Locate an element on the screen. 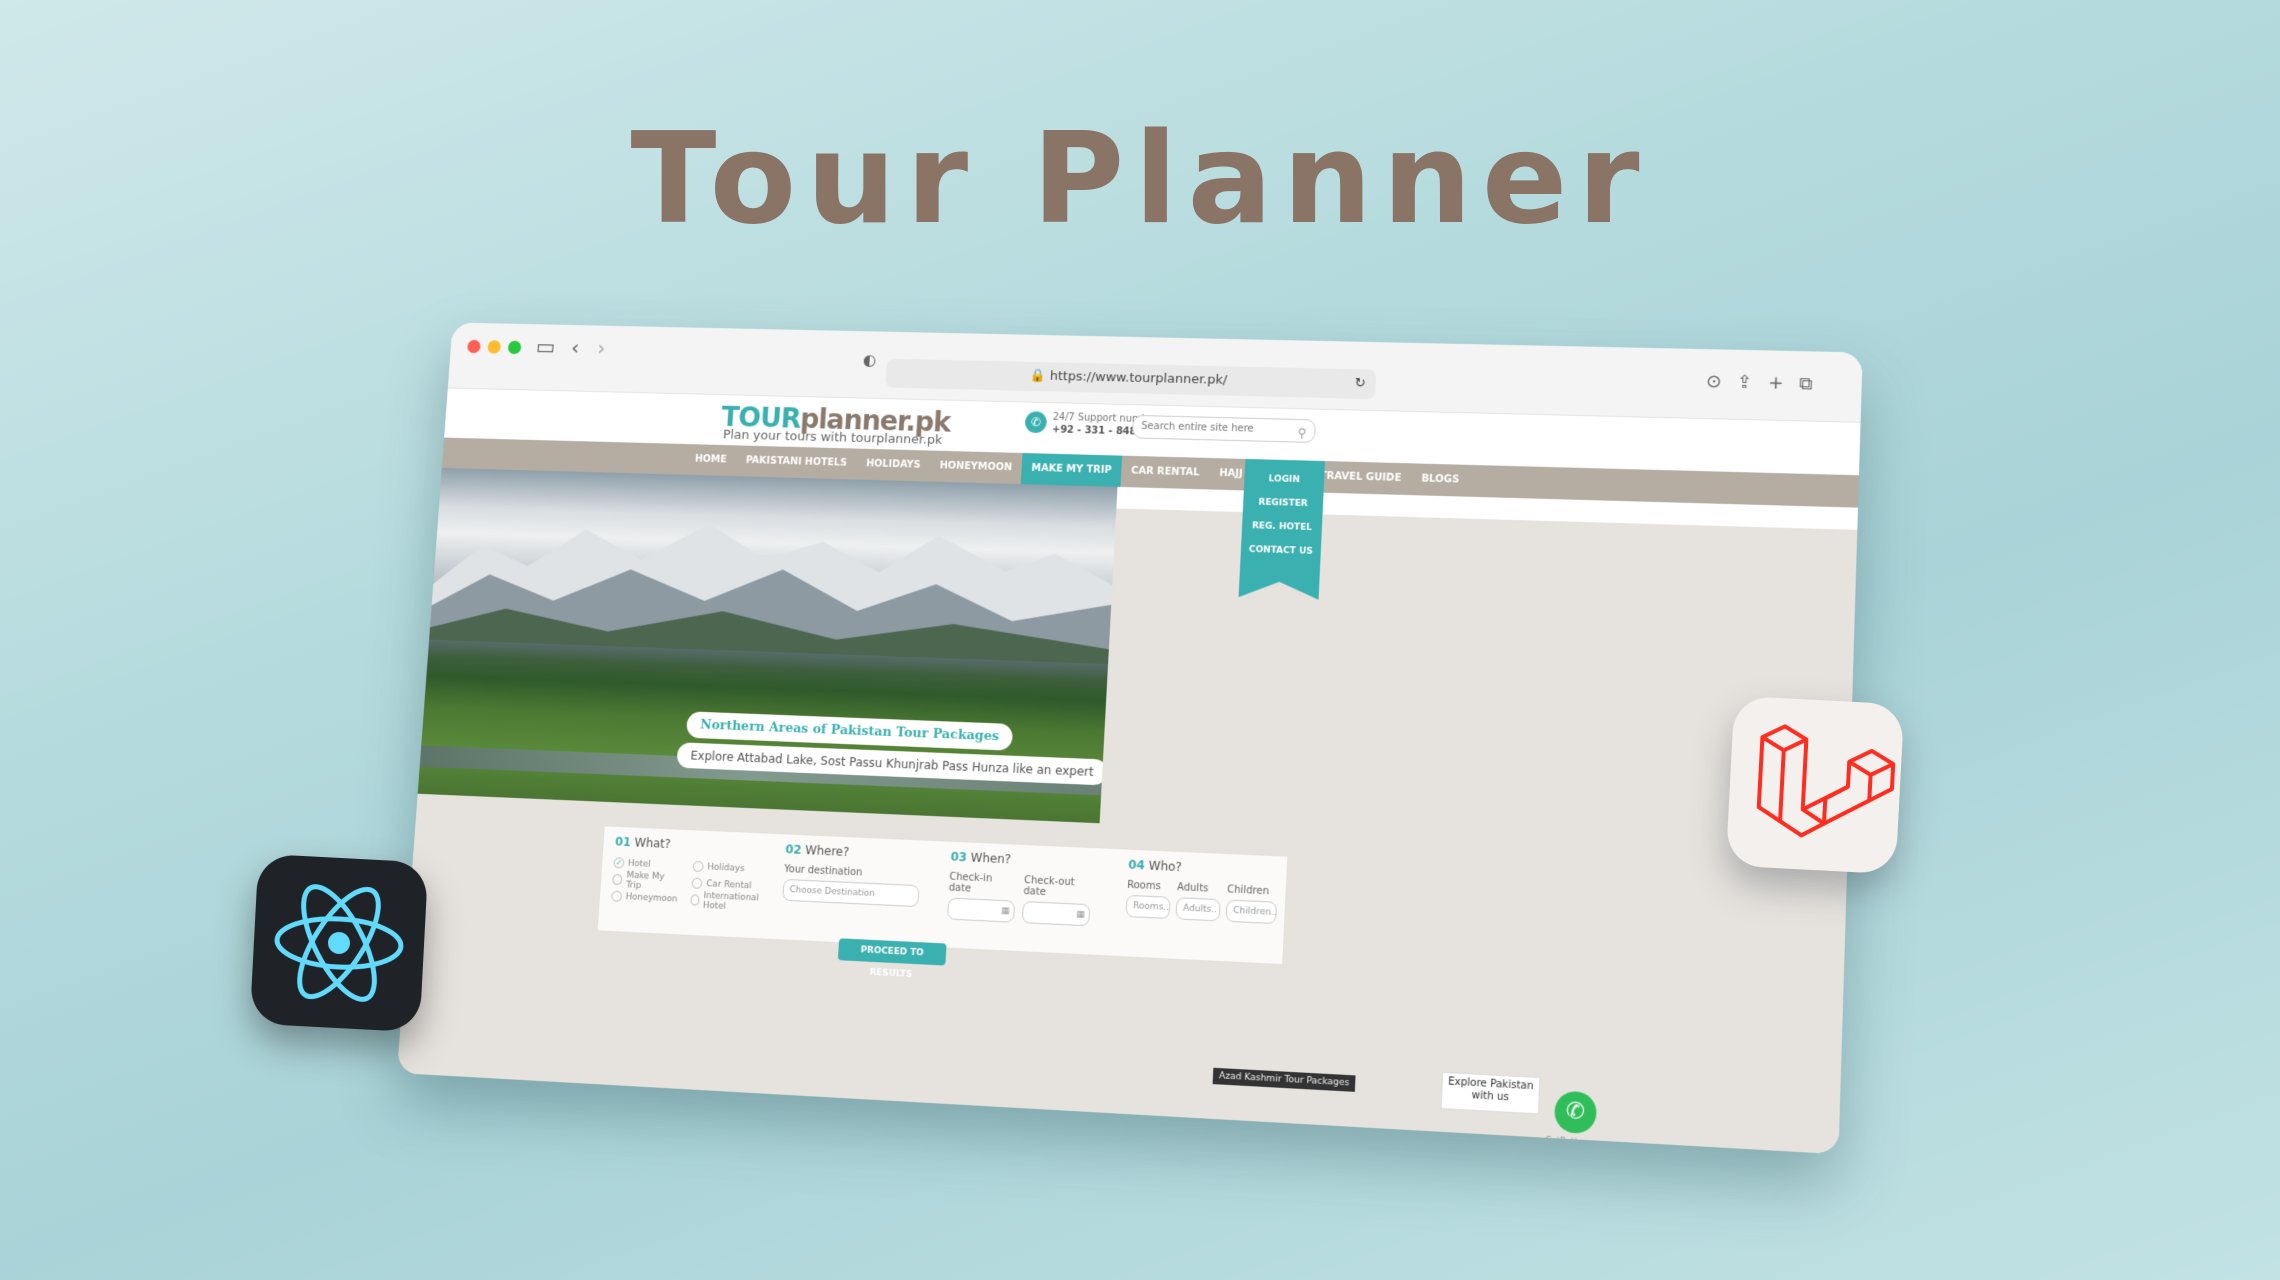 This screenshot has height=1280, width=2280. adults-placeholder: Adults.. is located at coordinates (1200, 909).